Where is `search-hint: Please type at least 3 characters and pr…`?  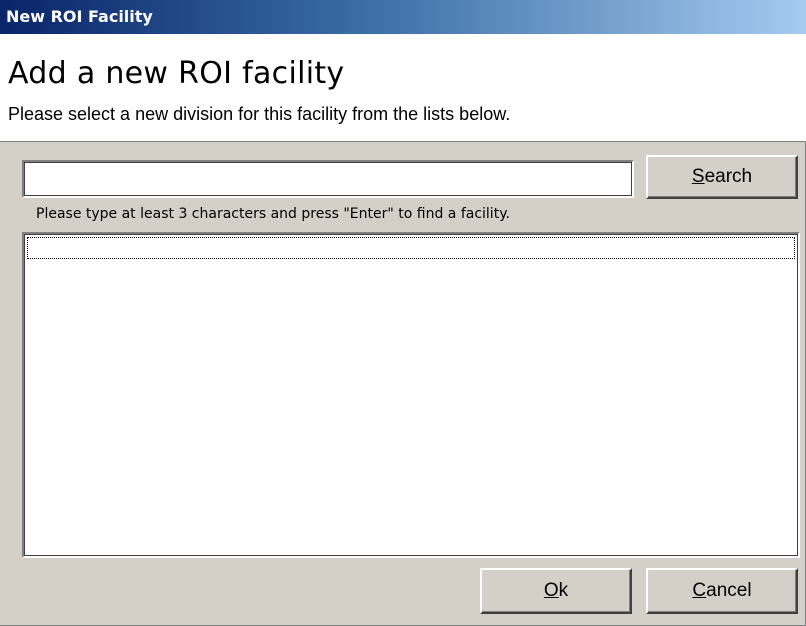
search-hint: Please type at least 3 characters and pr… is located at coordinates (273, 214).